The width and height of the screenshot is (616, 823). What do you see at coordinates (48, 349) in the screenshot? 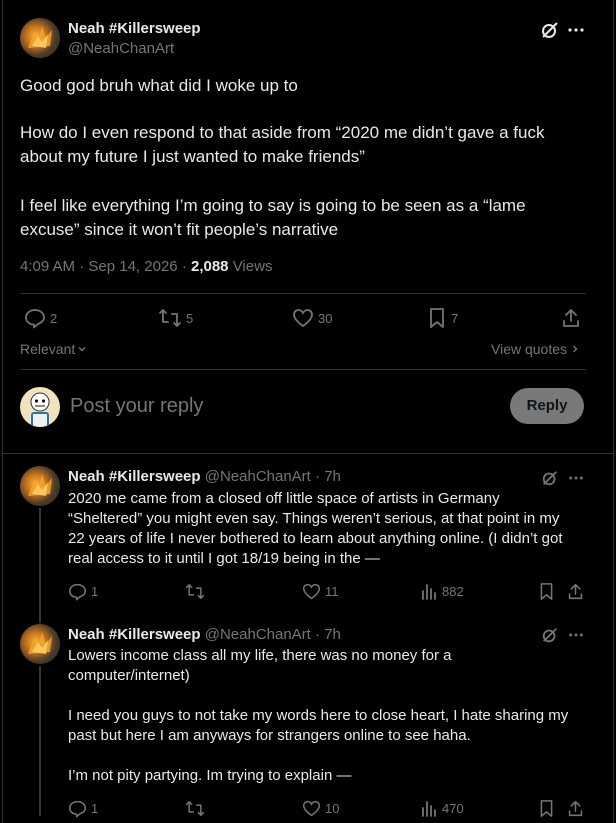
I see `sort-label: Relevant` at bounding box center [48, 349].